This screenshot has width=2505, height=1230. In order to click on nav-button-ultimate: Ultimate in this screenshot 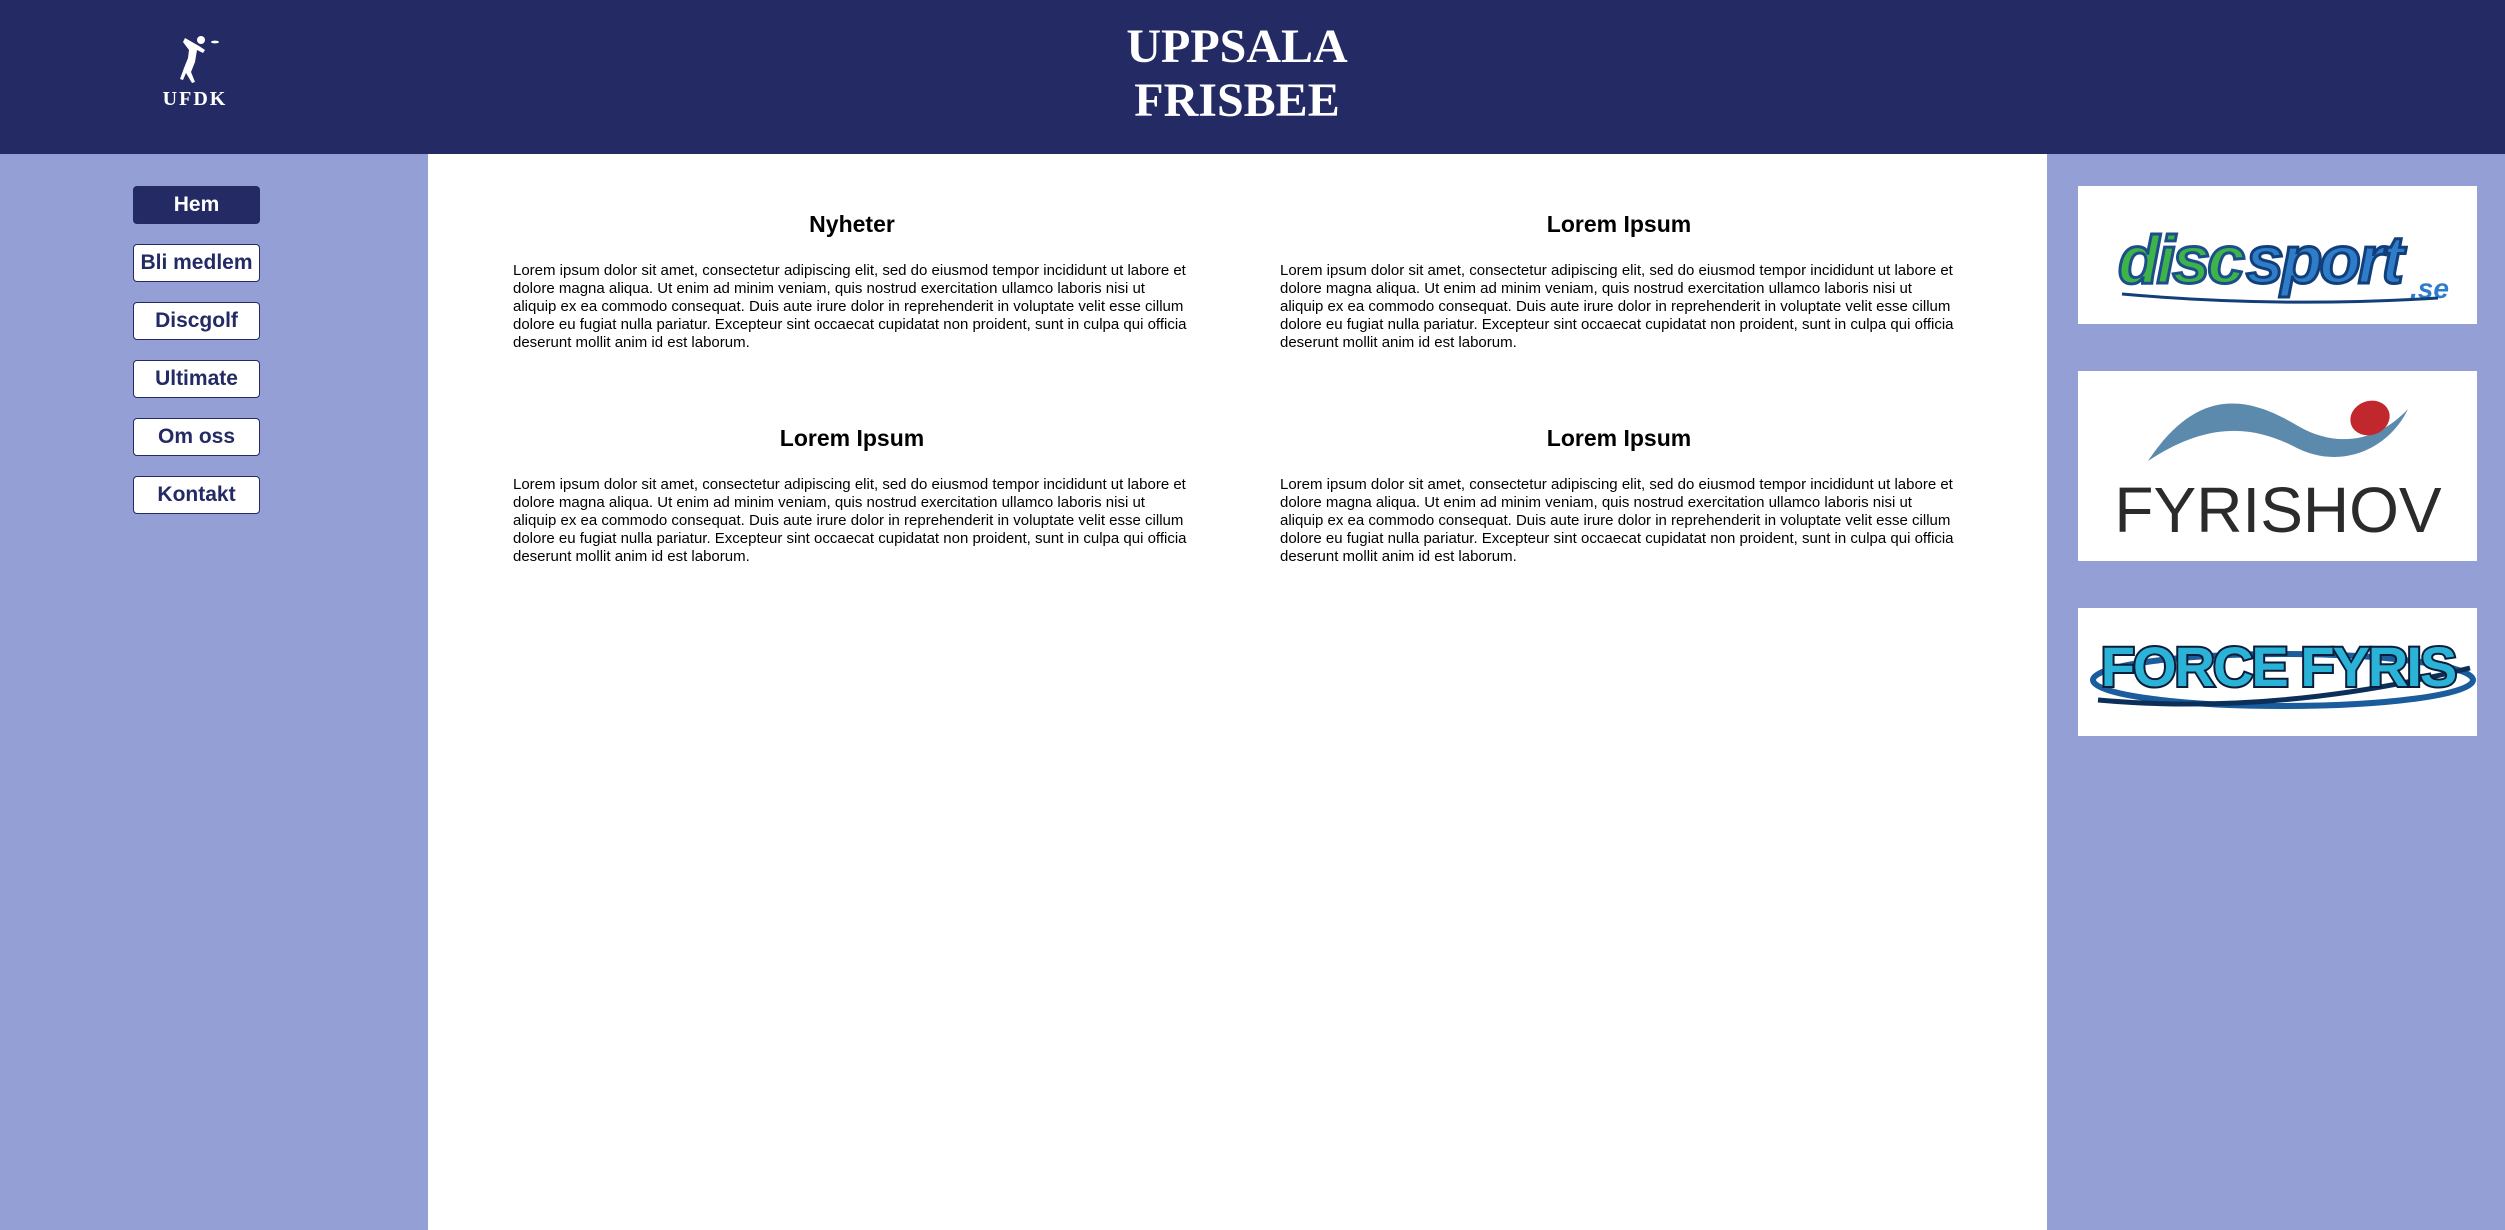, I will do `click(196, 379)`.